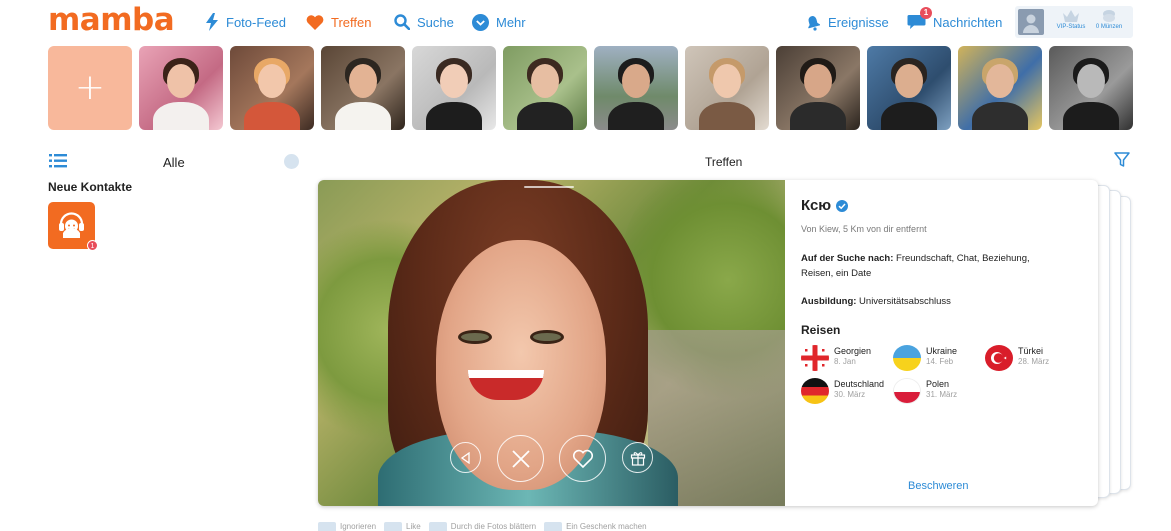  Describe the element at coordinates (815, 358) in the screenshot. I see `georgia-flag-icon` at that location.